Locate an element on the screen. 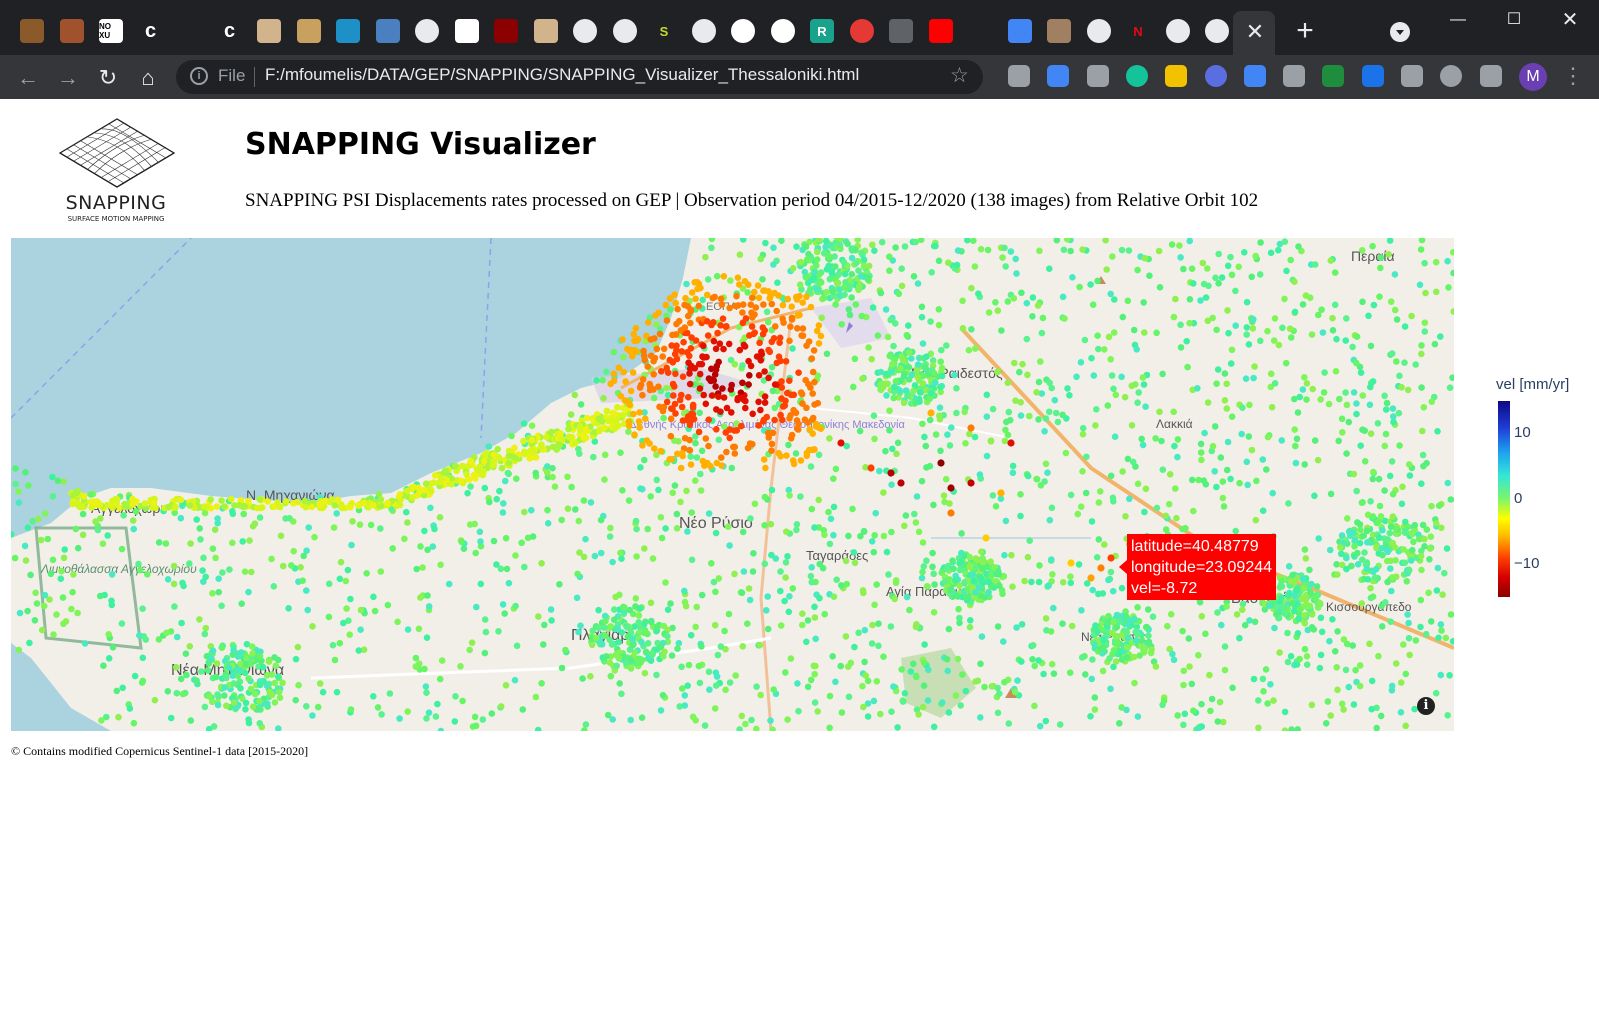 This screenshot has height=1022, width=1599. minimize-icon: — is located at coordinates (1458, 20).